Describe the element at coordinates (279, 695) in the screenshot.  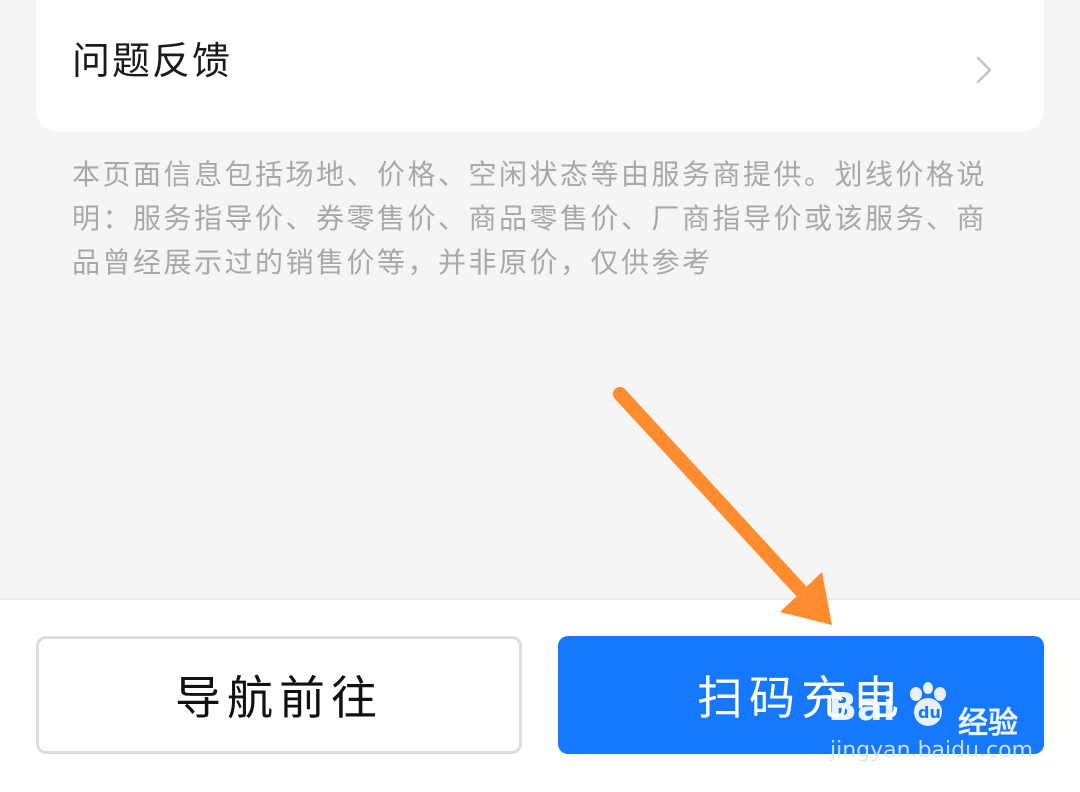
I see `navigate-button: 导航前往` at that location.